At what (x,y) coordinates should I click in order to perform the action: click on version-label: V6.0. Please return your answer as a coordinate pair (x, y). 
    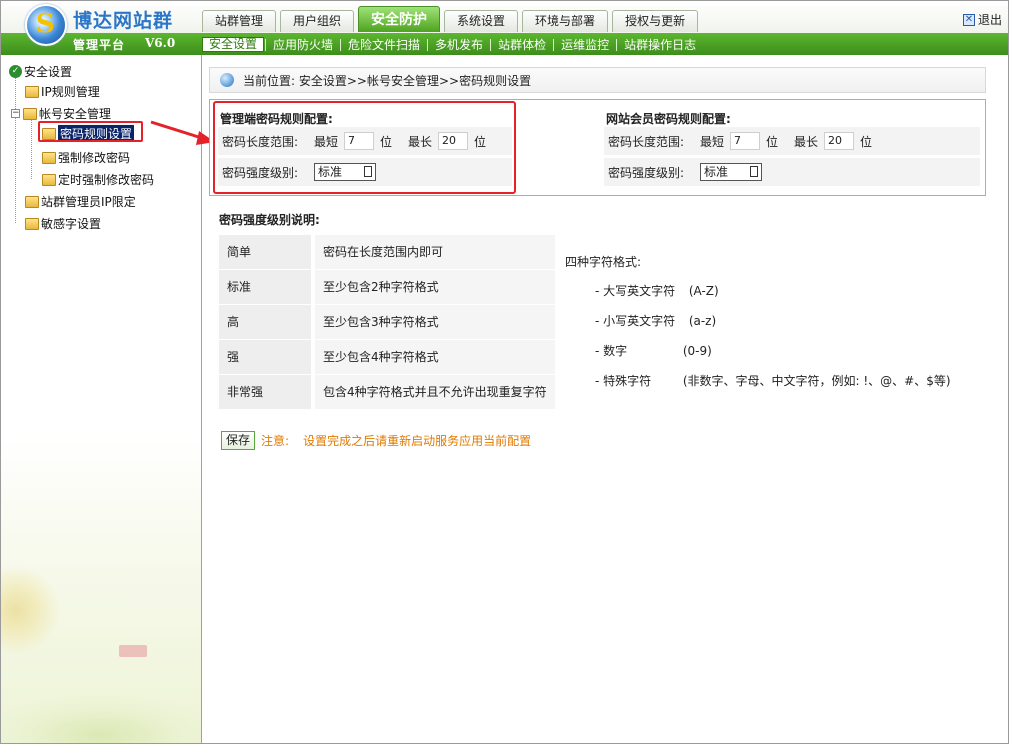
    Looking at the image, I should click on (160, 43).